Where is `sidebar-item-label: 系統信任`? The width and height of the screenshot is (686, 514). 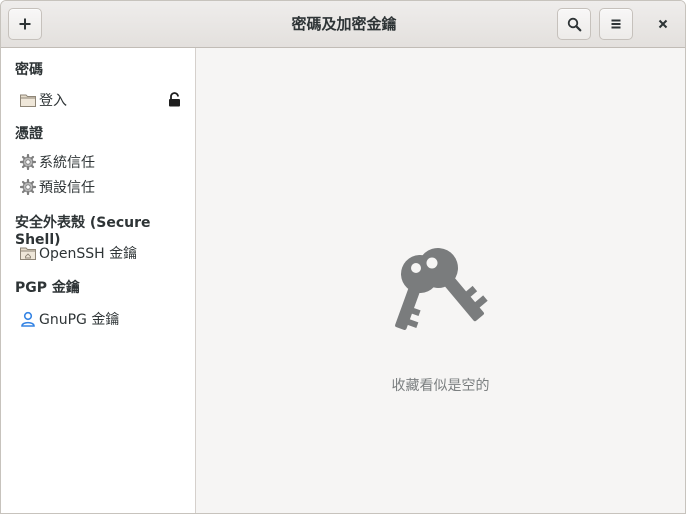 sidebar-item-label: 系統信任 is located at coordinates (67, 163).